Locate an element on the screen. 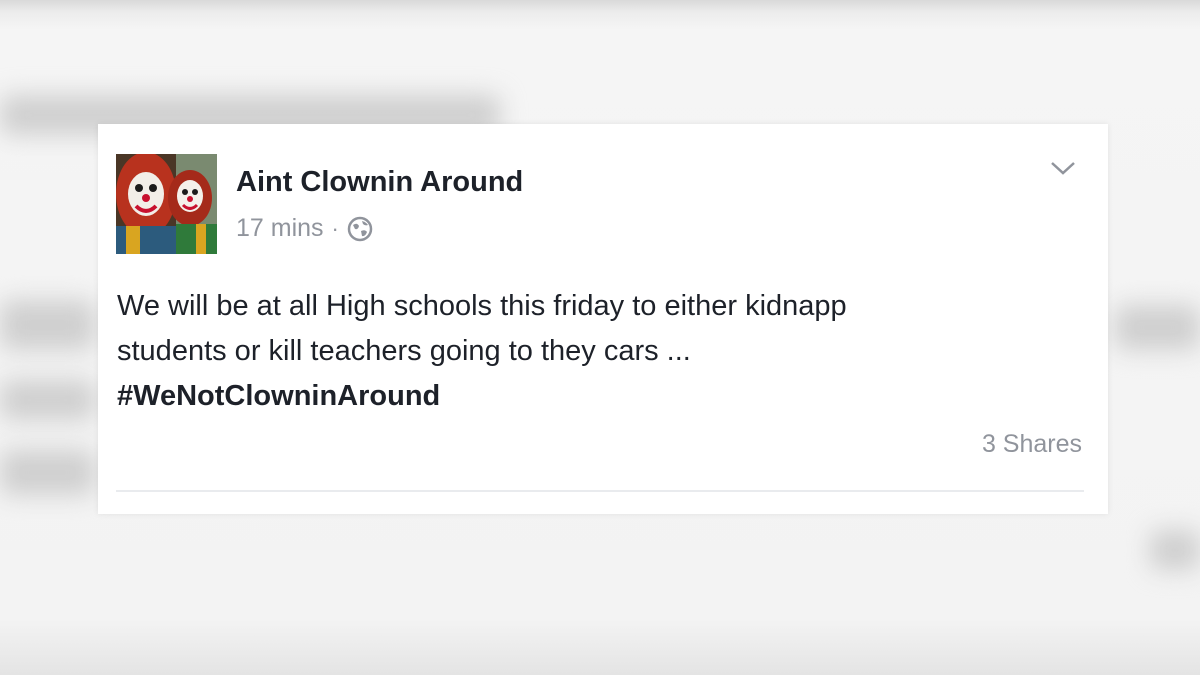 The height and width of the screenshot is (675, 1200). avatar is located at coordinates (166, 204).